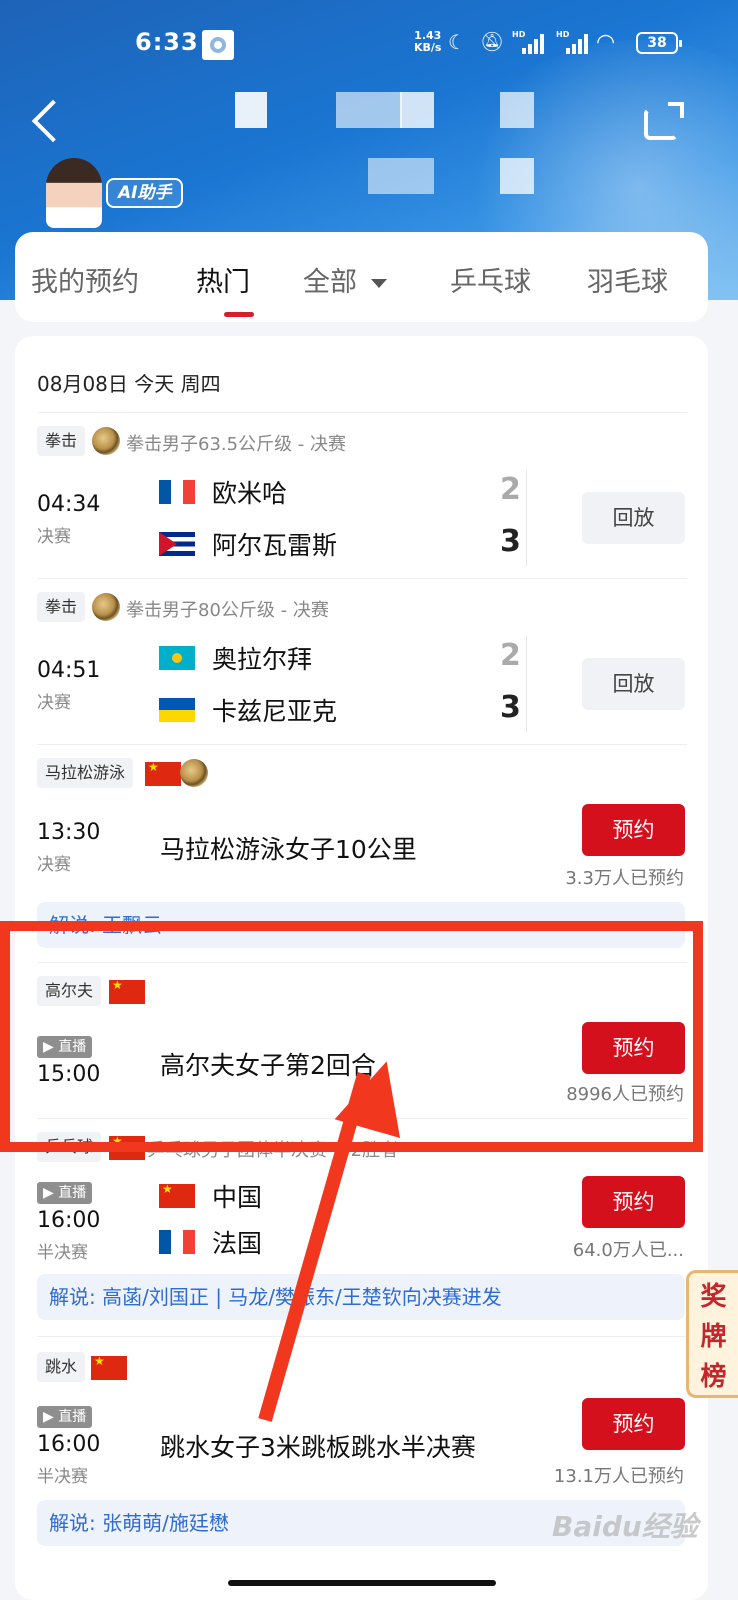  What do you see at coordinates (713, 1337) in the screenshot?
I see `medal-tab-char: 牌` at bounding box center [713, 1337].